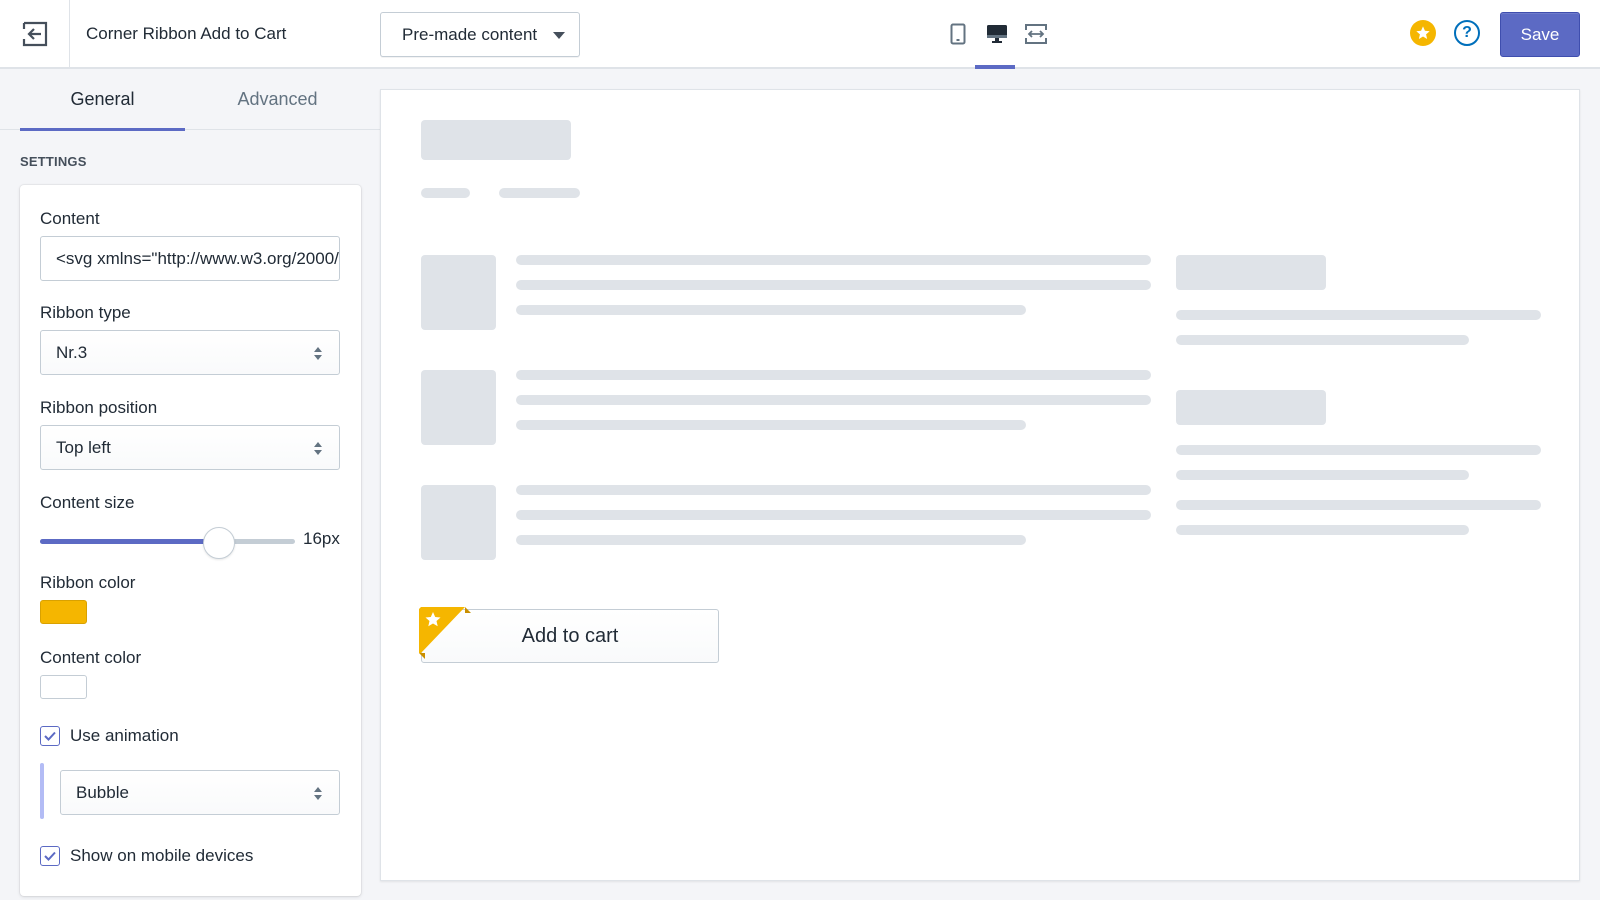 Image resolution: width=1600 pixels, height=900 pixels. I want to click on content-input: <svg xmlns="http://www.w3.org/2000/svg", so click(190, 258).